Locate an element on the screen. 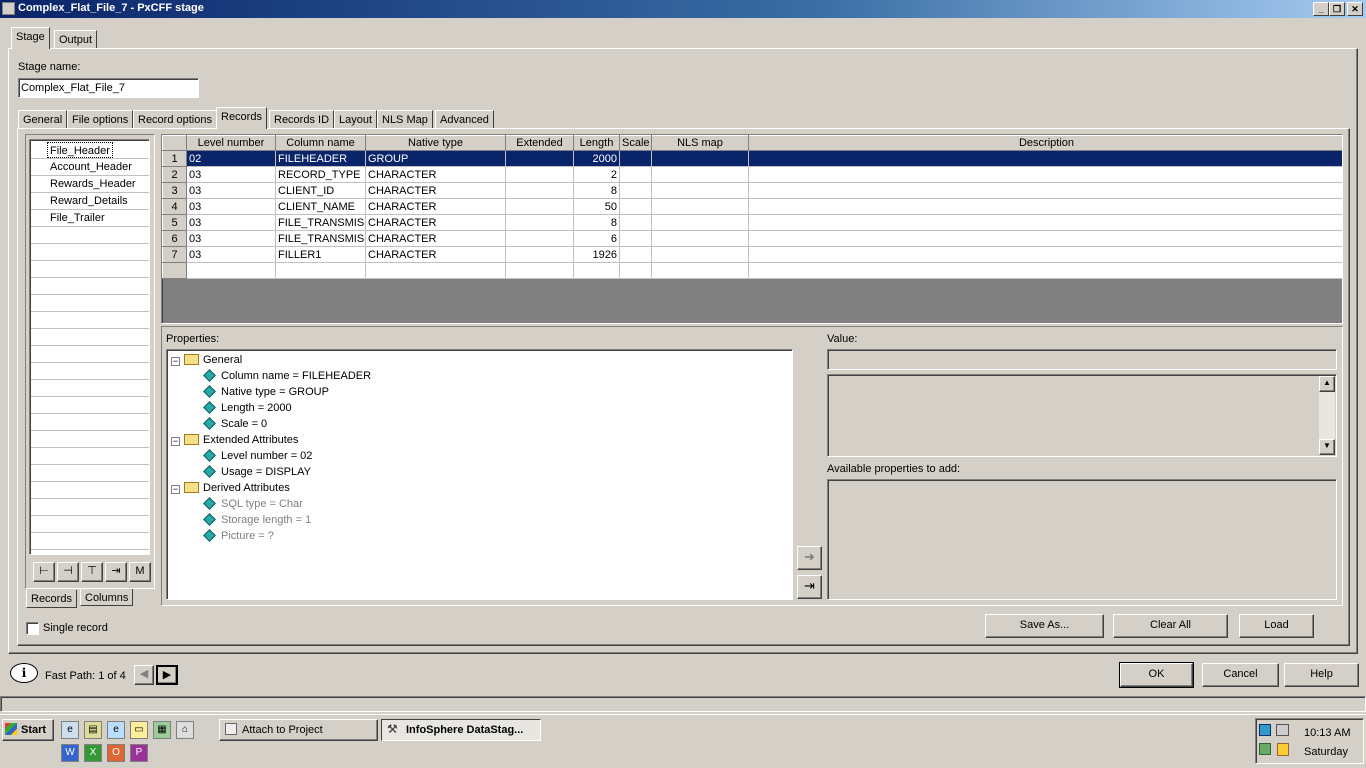  value-scrollbar: ▲ ▼ is located at coordinates (1327, 415).